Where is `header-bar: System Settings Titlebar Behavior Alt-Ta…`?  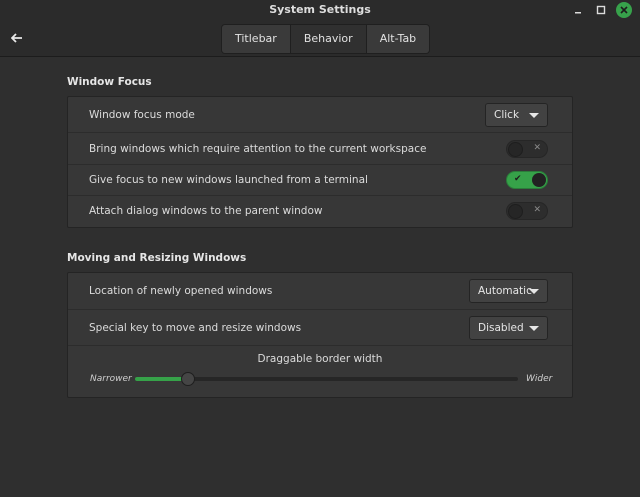 header-bar: System Settings Titlebar Behavior Alt-Ta… is located at coordinates (320, 28).